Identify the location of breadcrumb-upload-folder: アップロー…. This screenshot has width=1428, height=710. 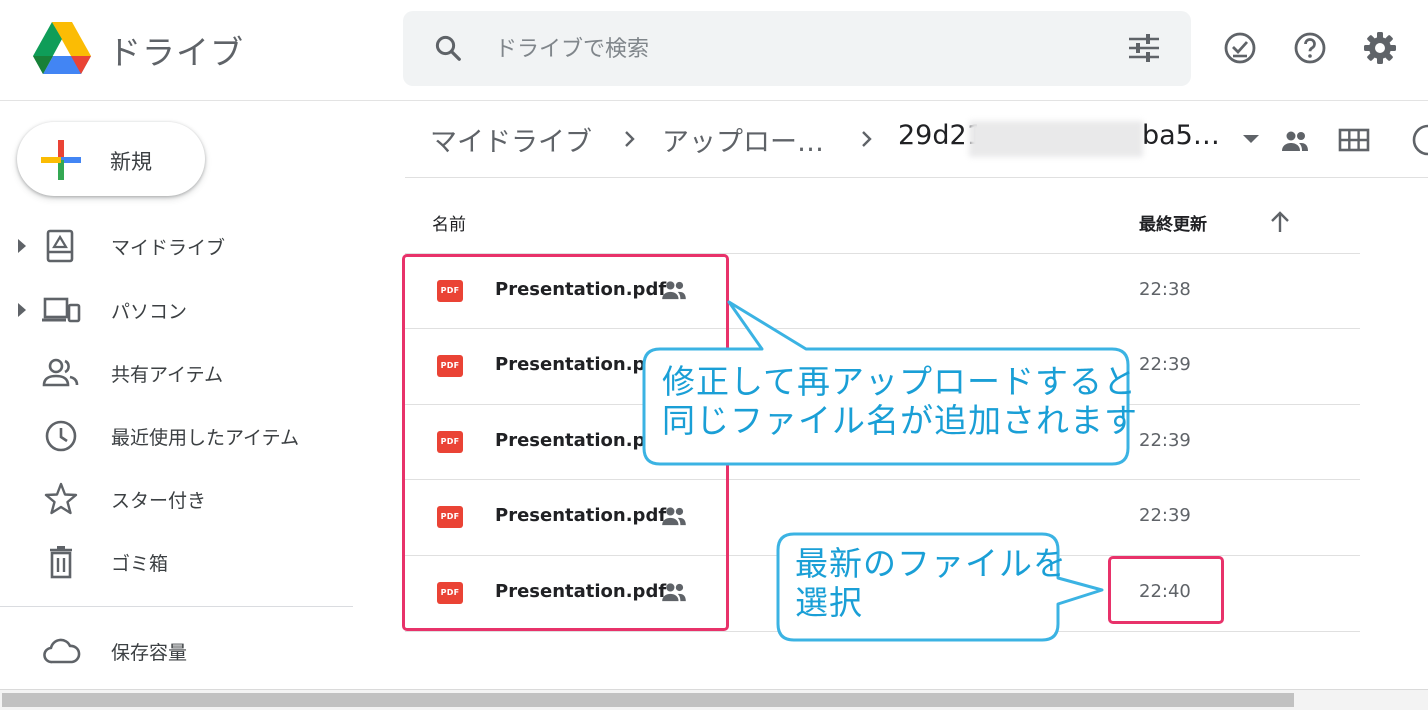
(743, 139).